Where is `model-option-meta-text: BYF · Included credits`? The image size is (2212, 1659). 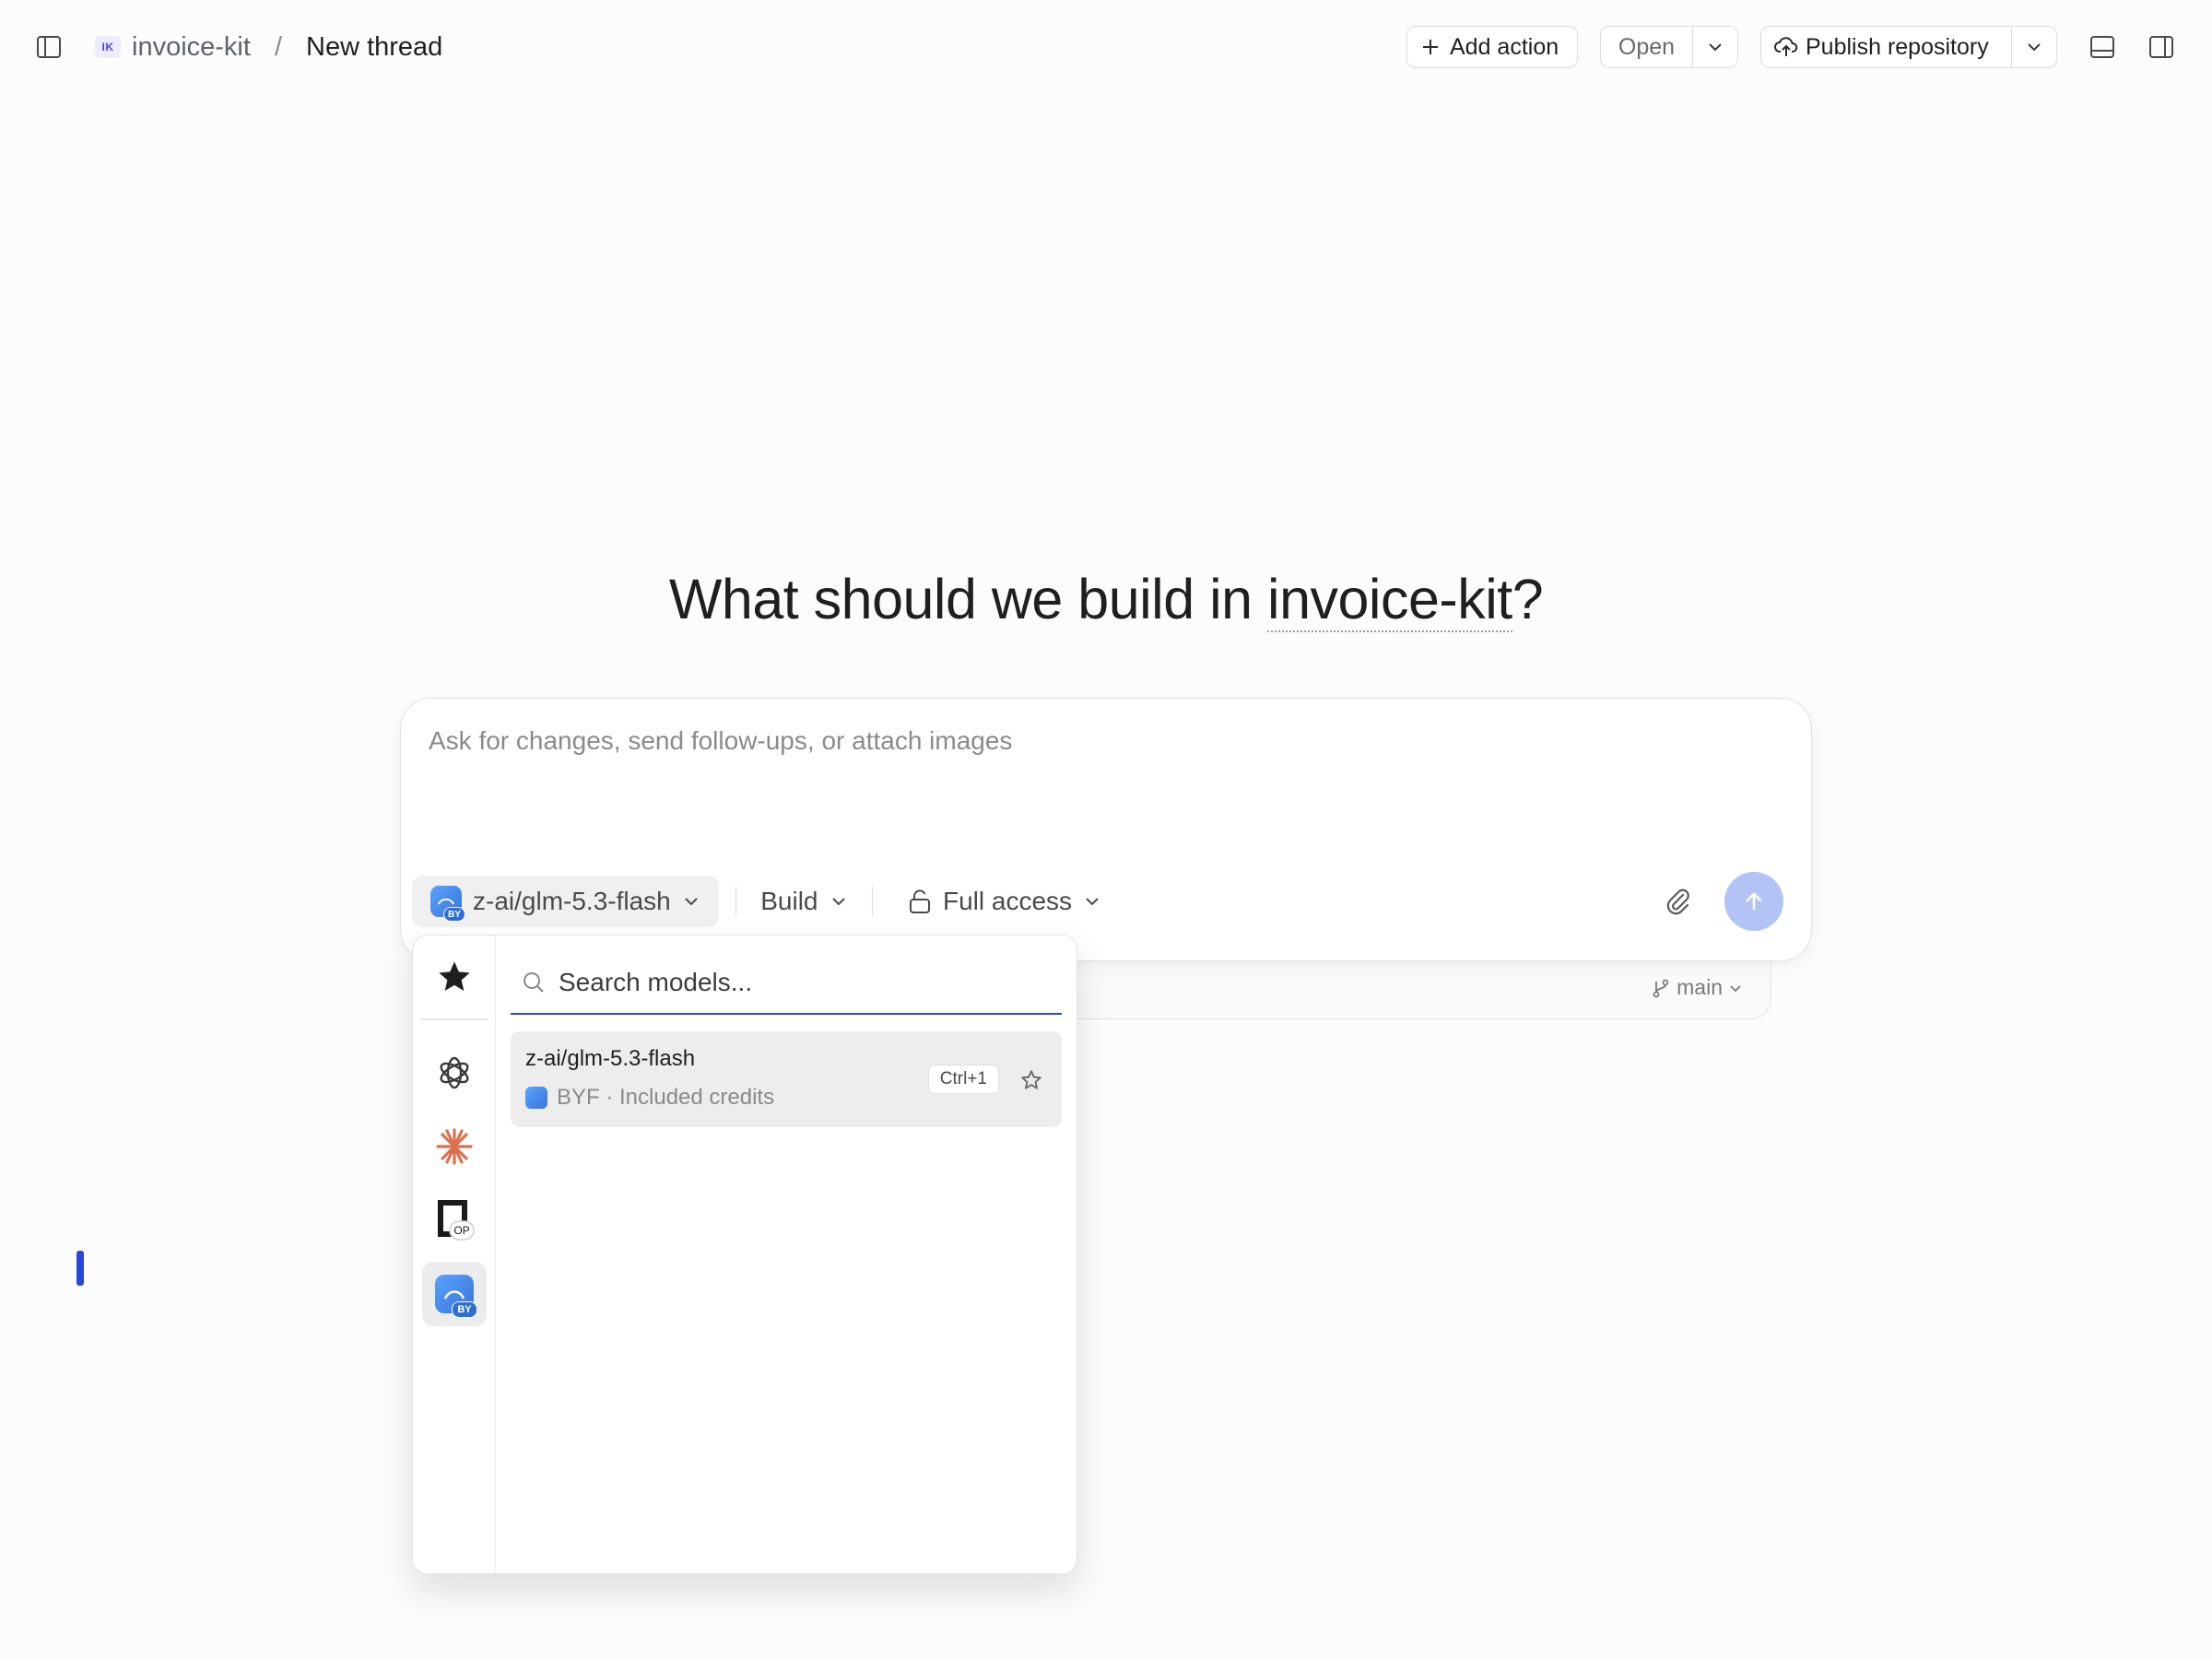
model-option-meta-text: BYF · Included credits is located at coordinates (666, 1097).